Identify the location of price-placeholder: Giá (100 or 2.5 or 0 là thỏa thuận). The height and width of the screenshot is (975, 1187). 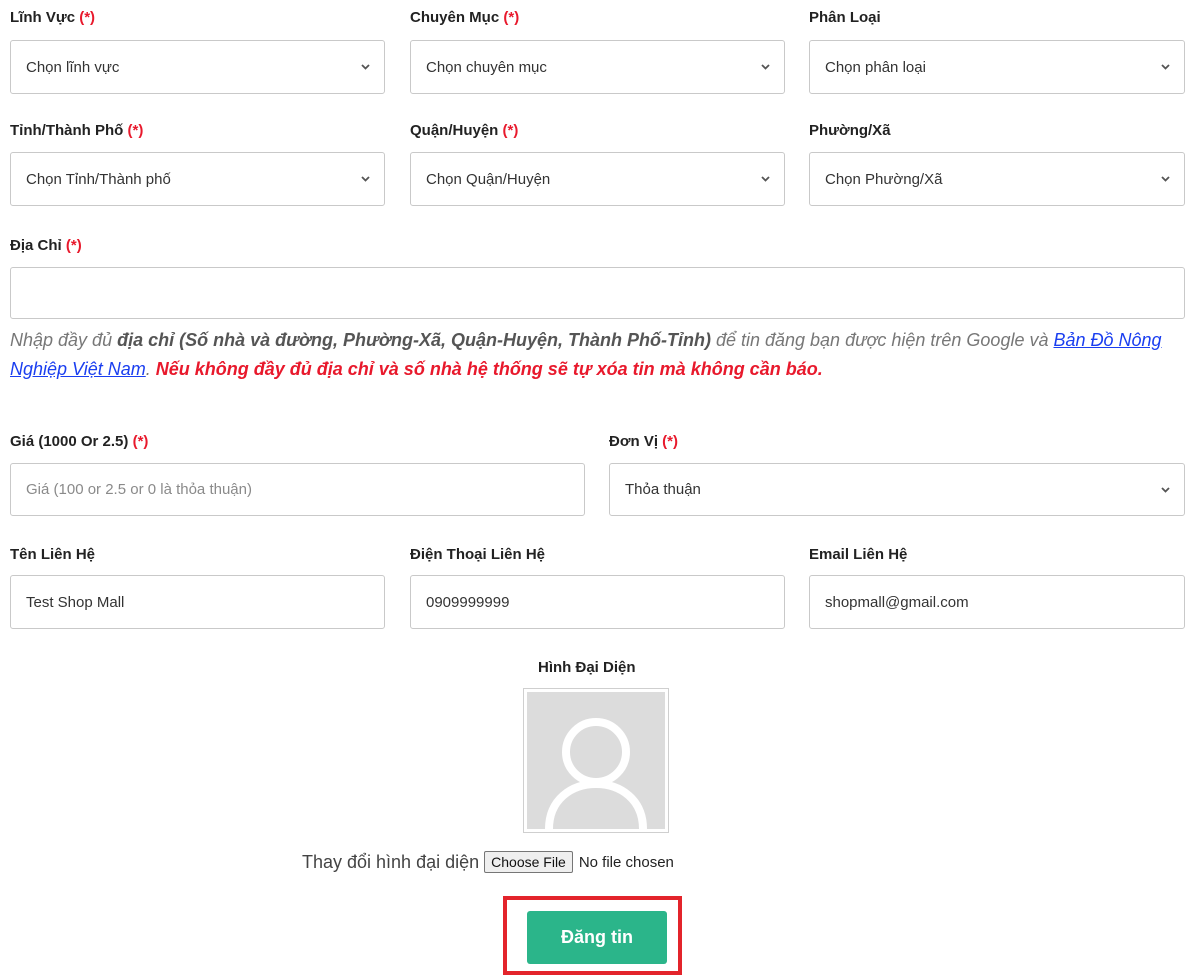
(139, 489).